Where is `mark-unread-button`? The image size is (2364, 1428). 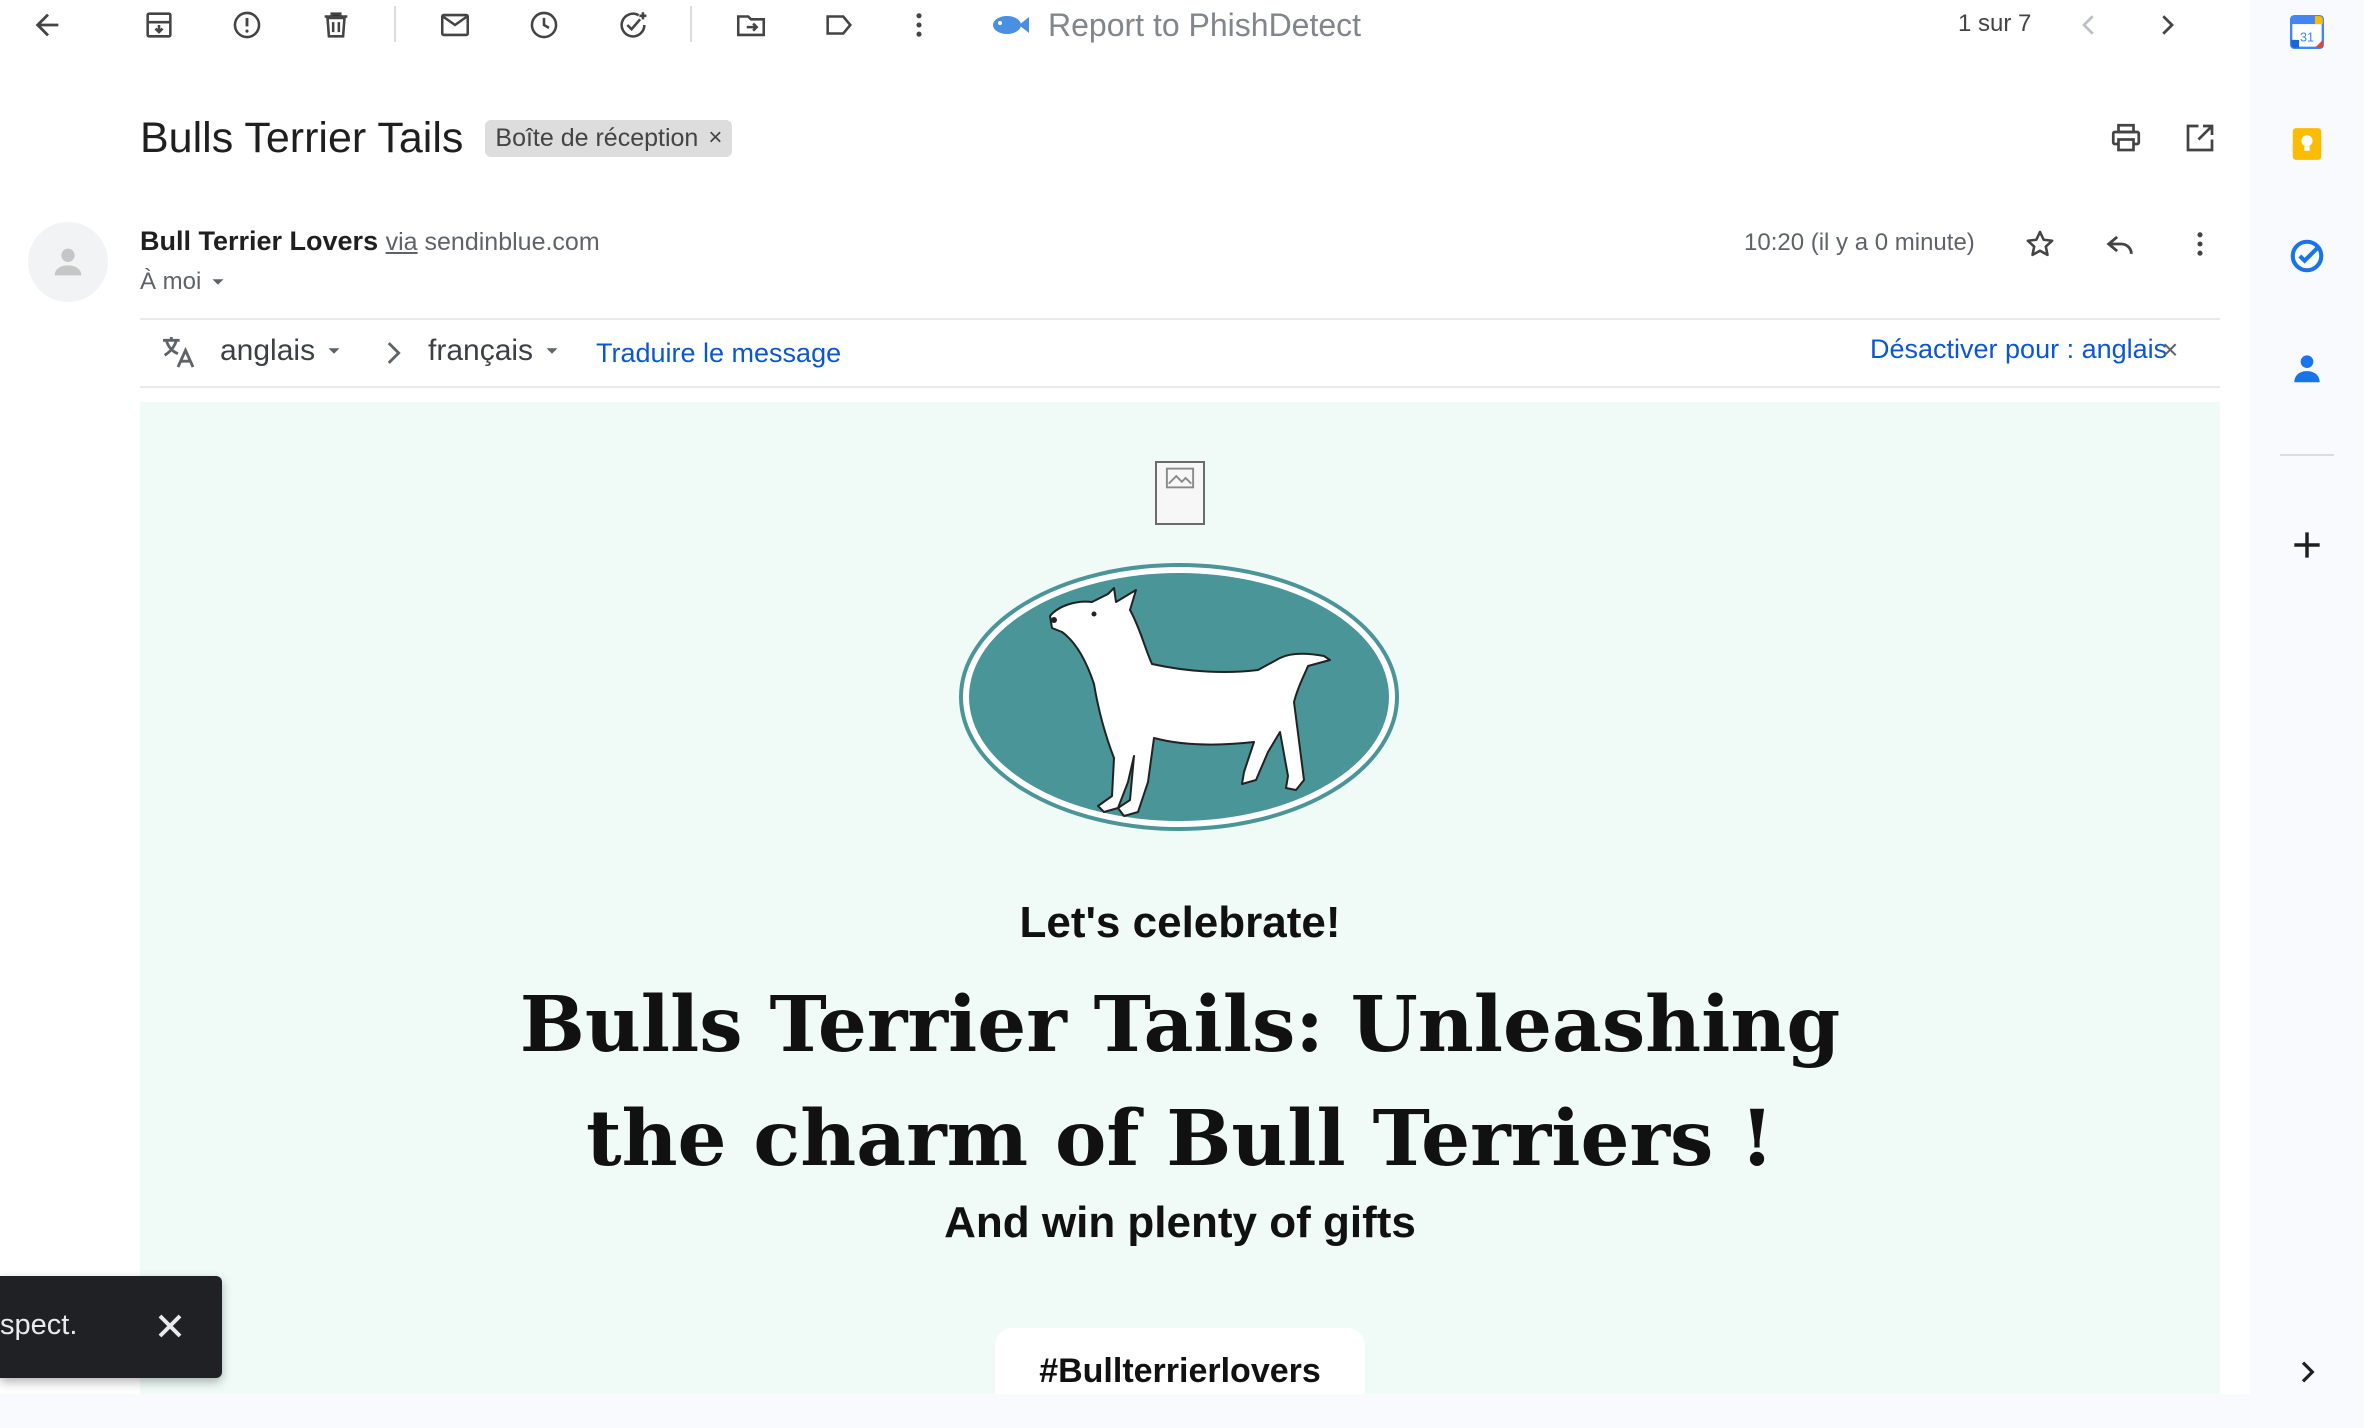 mark-unread-button is located at coordinates (455, 25).